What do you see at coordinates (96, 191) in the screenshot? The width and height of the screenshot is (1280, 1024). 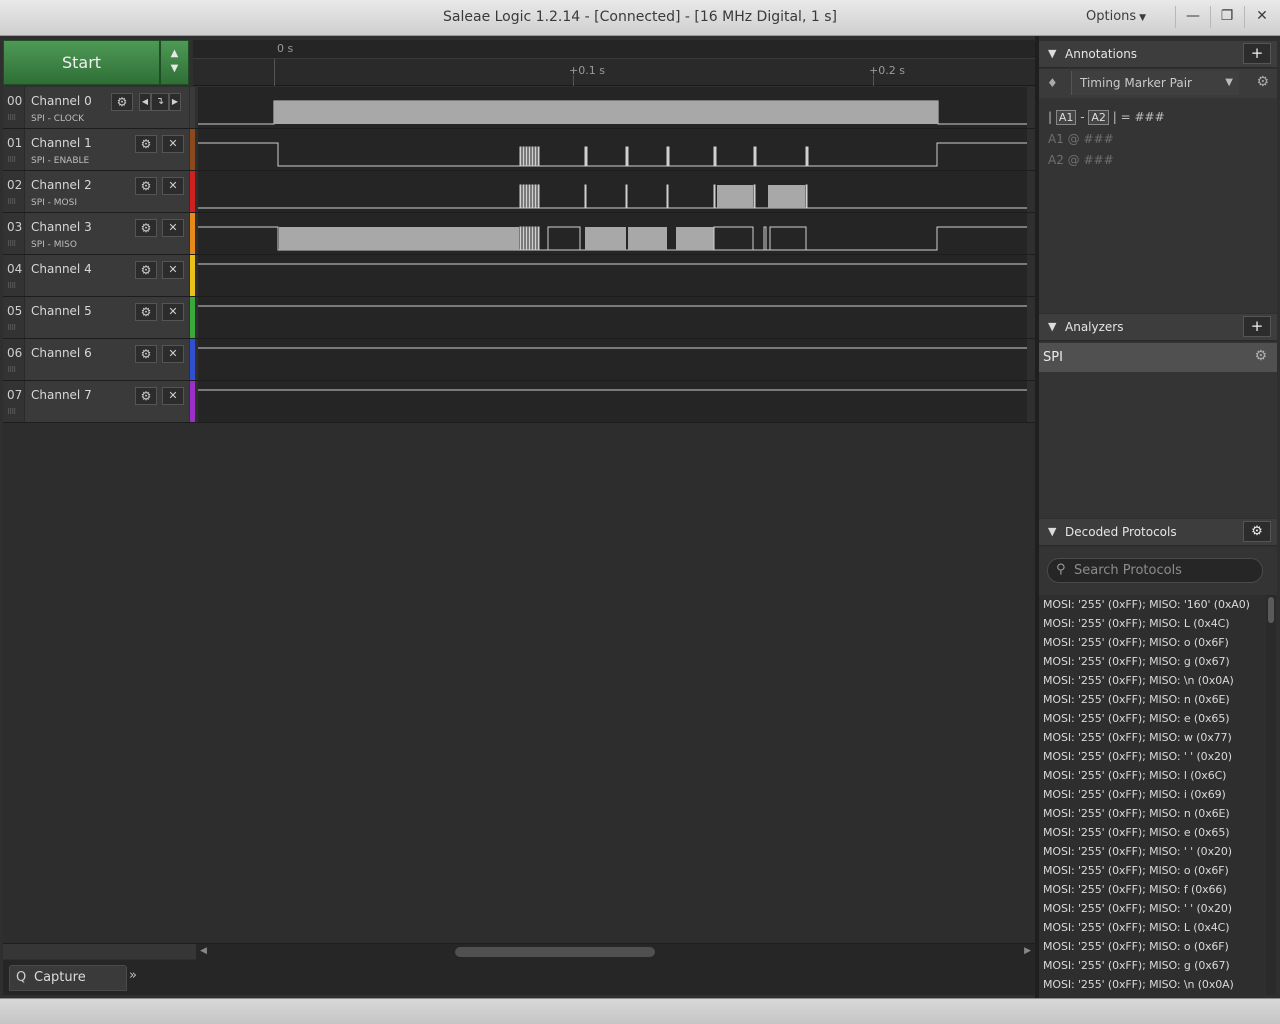 I see `channel-label-panel: 02 ⠿⠿ Channel 2 SPI - MOSI ⚙ ✕` at bounding box center [96, 191].